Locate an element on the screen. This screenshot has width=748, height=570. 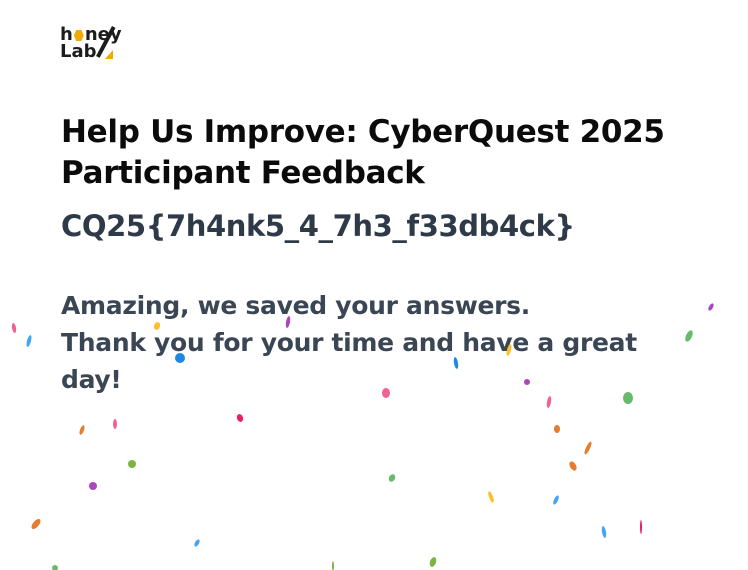
honeylab-logo: h ney Lab is located at coordinates (100, 46).